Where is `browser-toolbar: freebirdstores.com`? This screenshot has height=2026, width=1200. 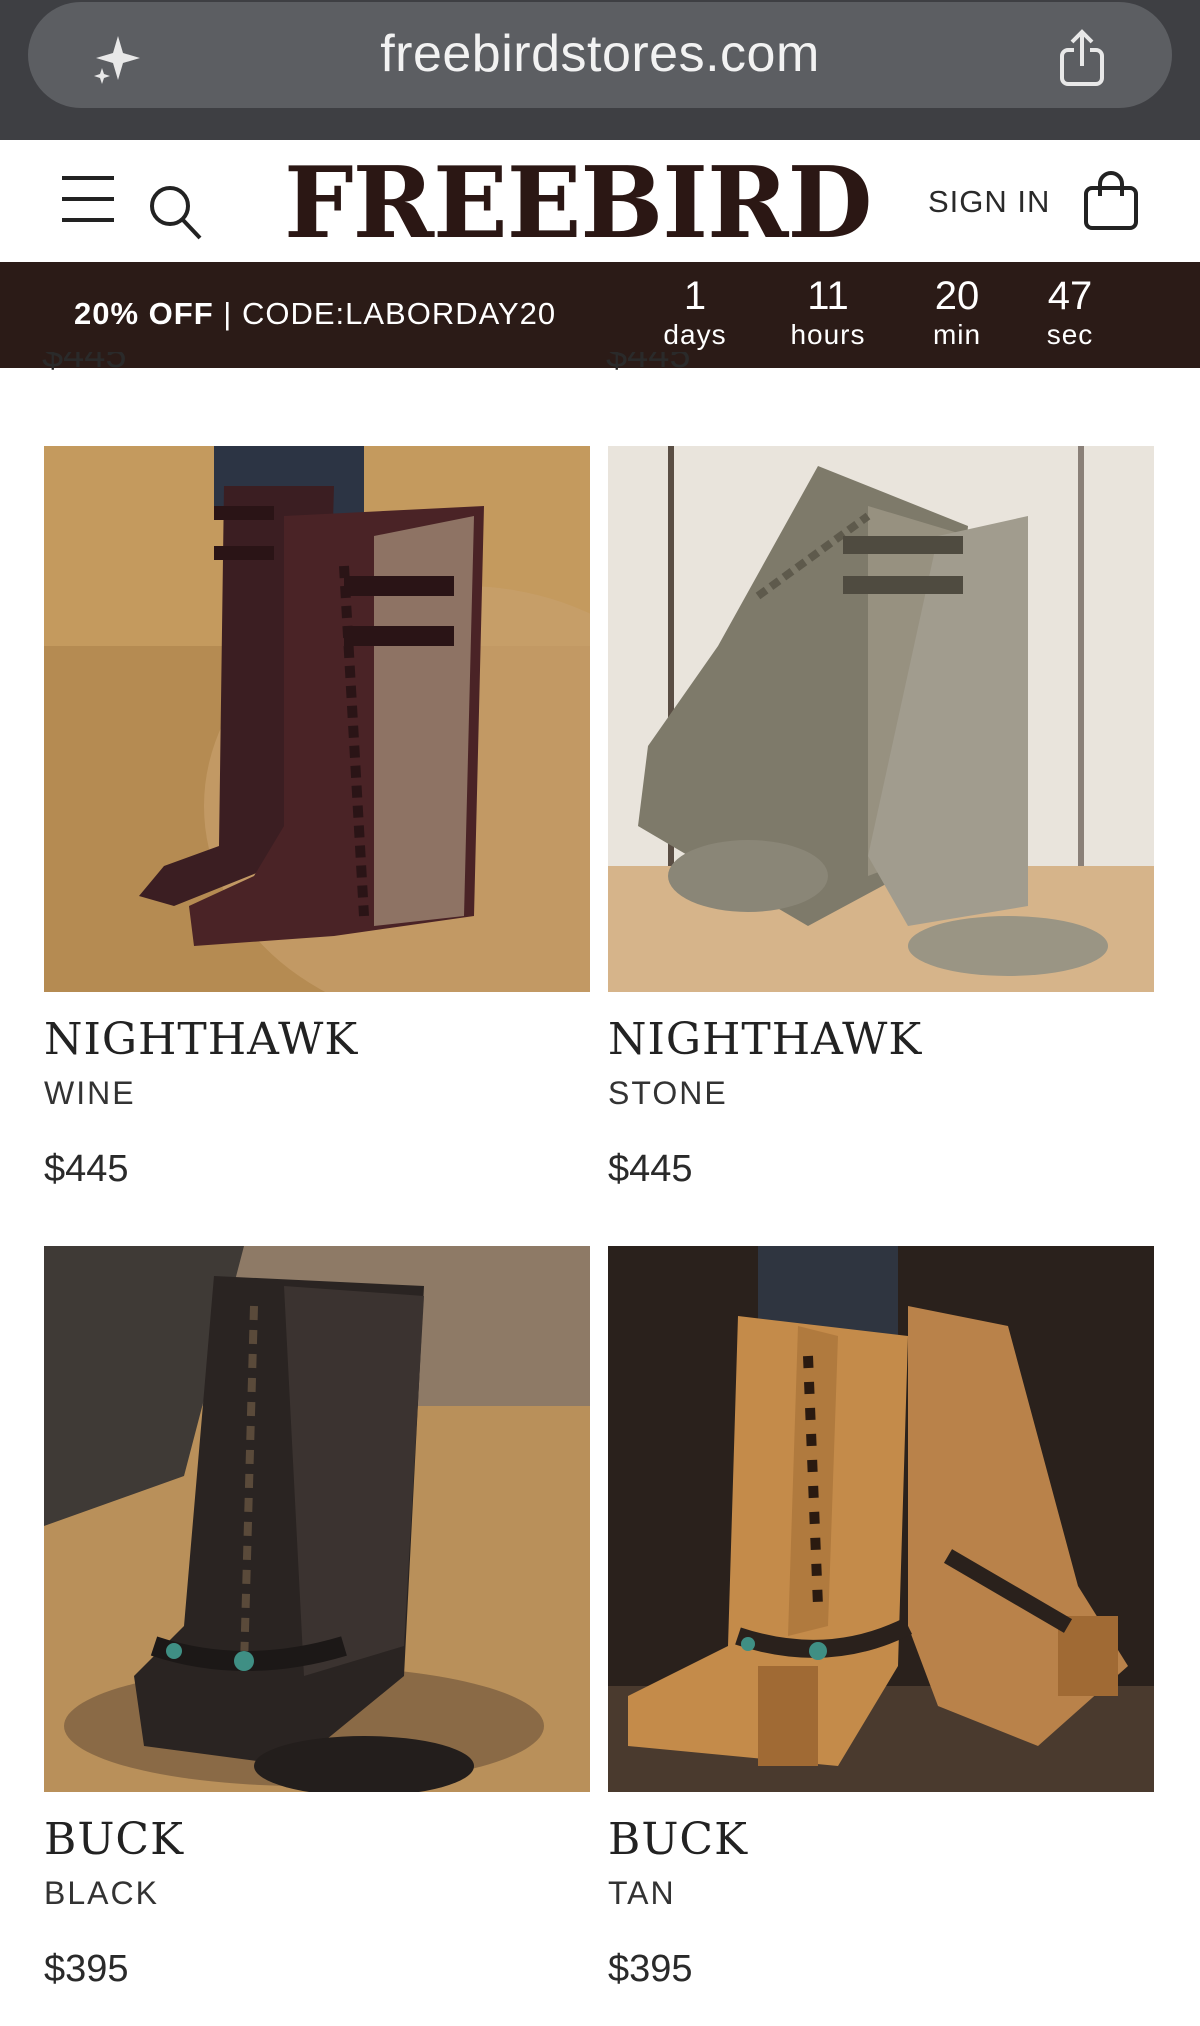 browser-toolbar: freebirdstores.com is located at coordinates (600, 70).